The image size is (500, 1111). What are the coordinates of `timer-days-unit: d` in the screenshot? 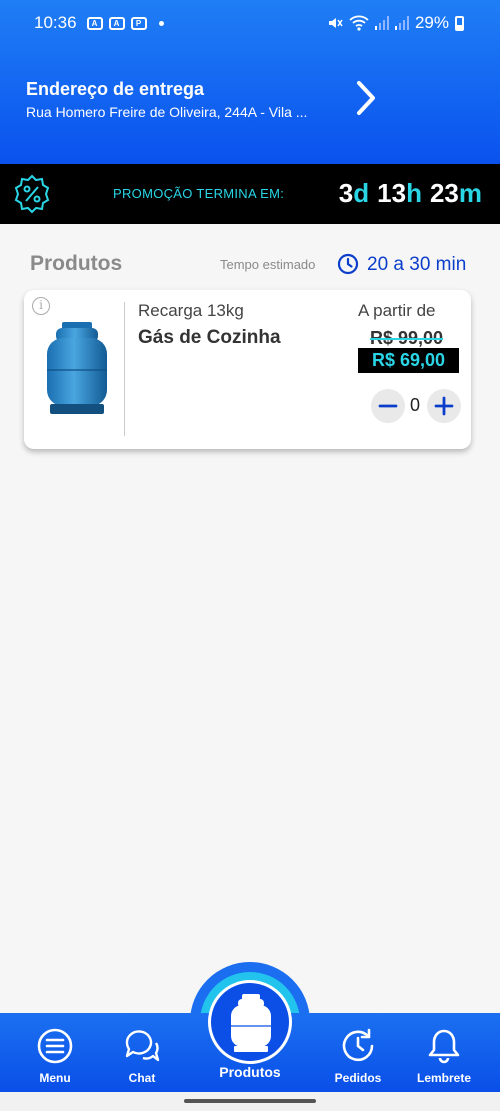 It's located at (361, 193).